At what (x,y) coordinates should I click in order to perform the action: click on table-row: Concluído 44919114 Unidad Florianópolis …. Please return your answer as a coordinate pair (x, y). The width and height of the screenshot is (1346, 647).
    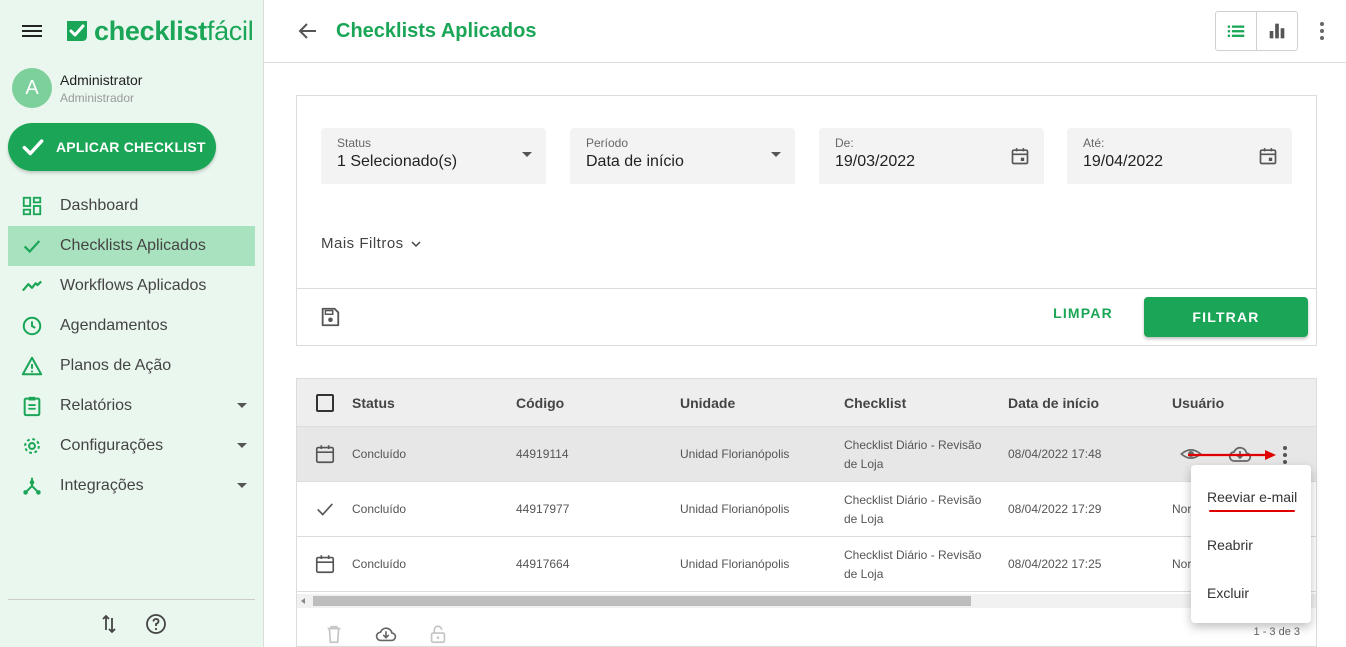
    Looking at the image, I should click on (806, 454).